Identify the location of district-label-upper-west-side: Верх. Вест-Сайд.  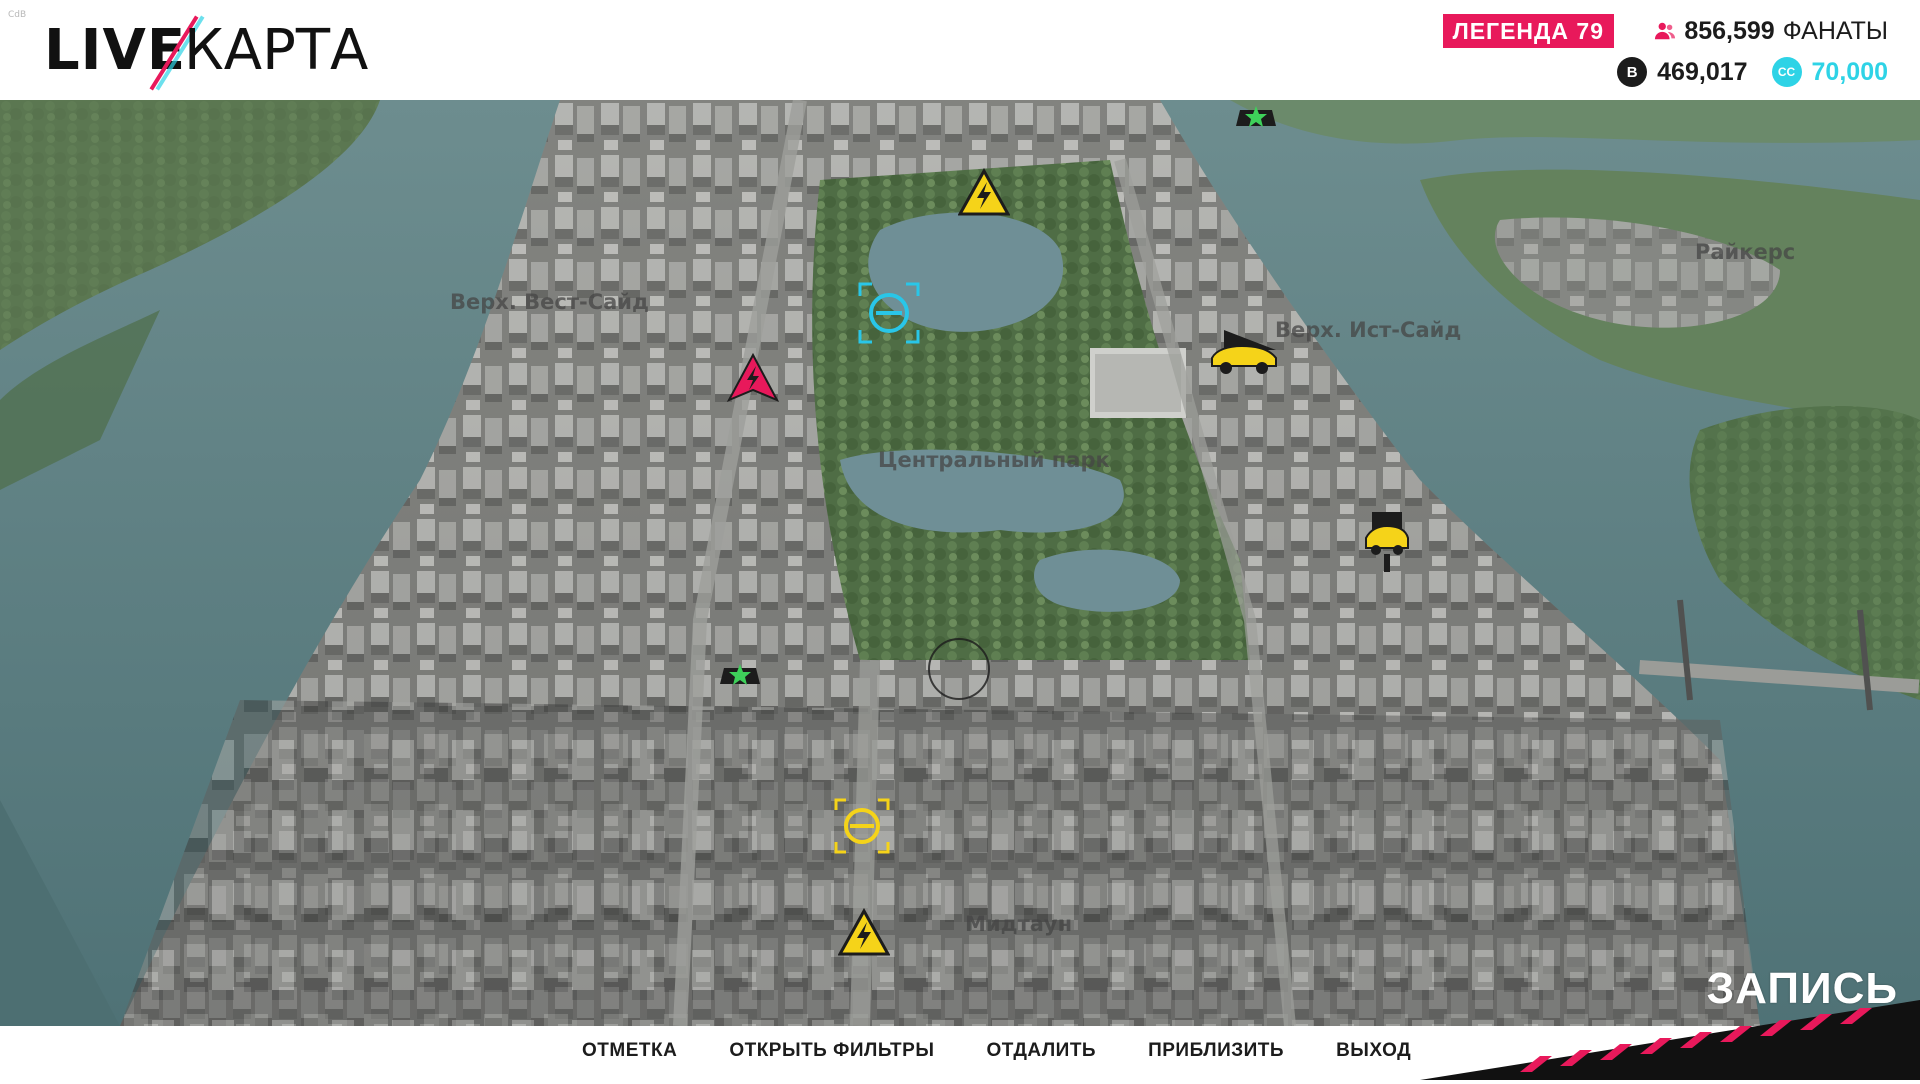
(549, 302).